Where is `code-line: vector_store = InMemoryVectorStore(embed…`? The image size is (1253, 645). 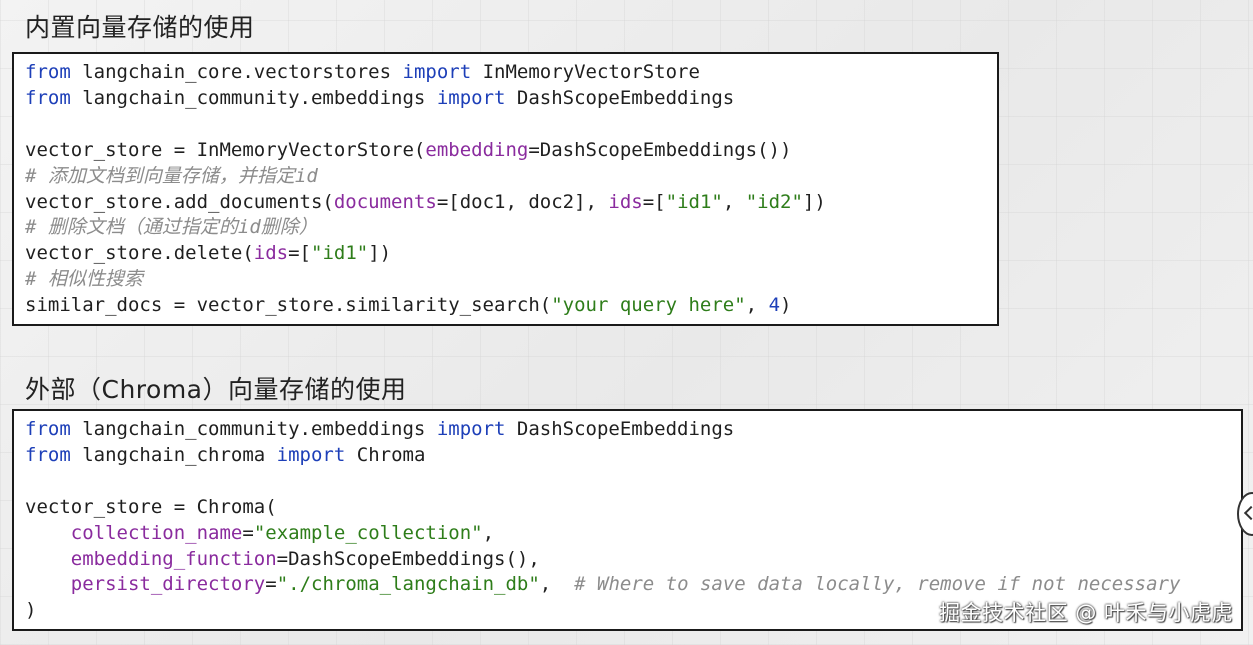
code-line: vector_store = InMemoryVectorStore(embed… is located at coordinates (408, 150).